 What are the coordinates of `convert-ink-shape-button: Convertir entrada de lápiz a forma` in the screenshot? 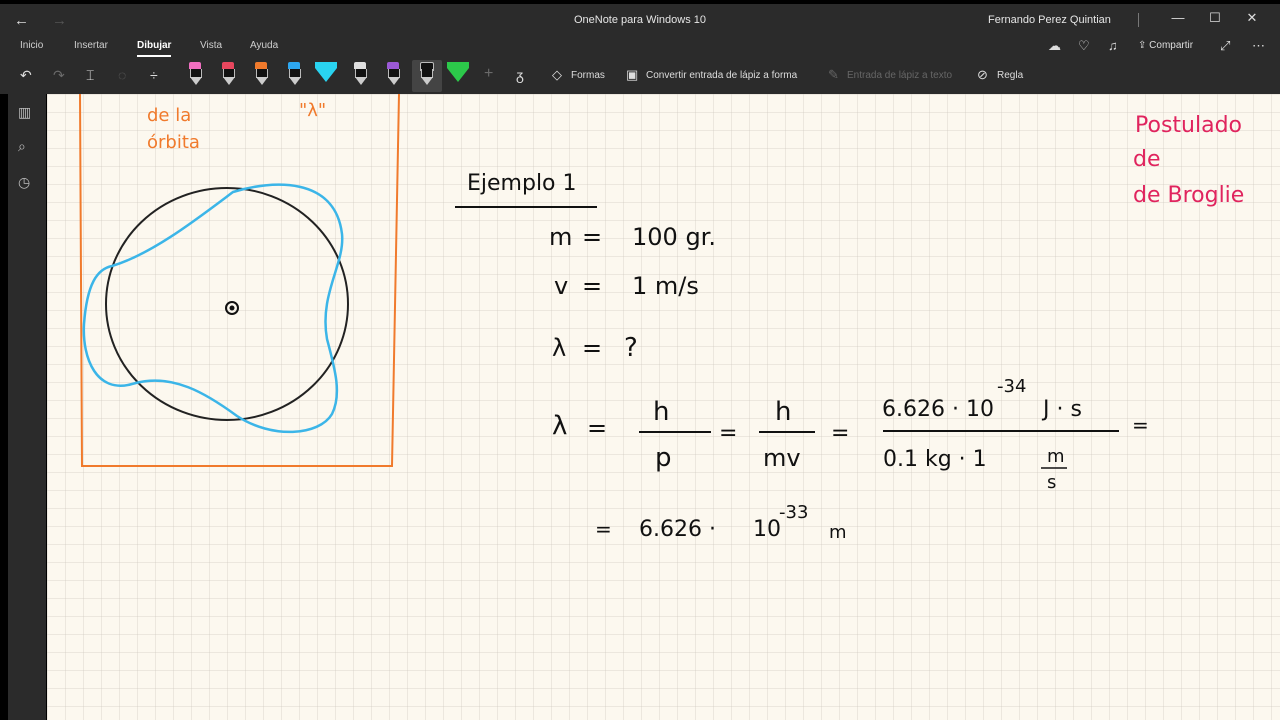 It's located at (721, 75).